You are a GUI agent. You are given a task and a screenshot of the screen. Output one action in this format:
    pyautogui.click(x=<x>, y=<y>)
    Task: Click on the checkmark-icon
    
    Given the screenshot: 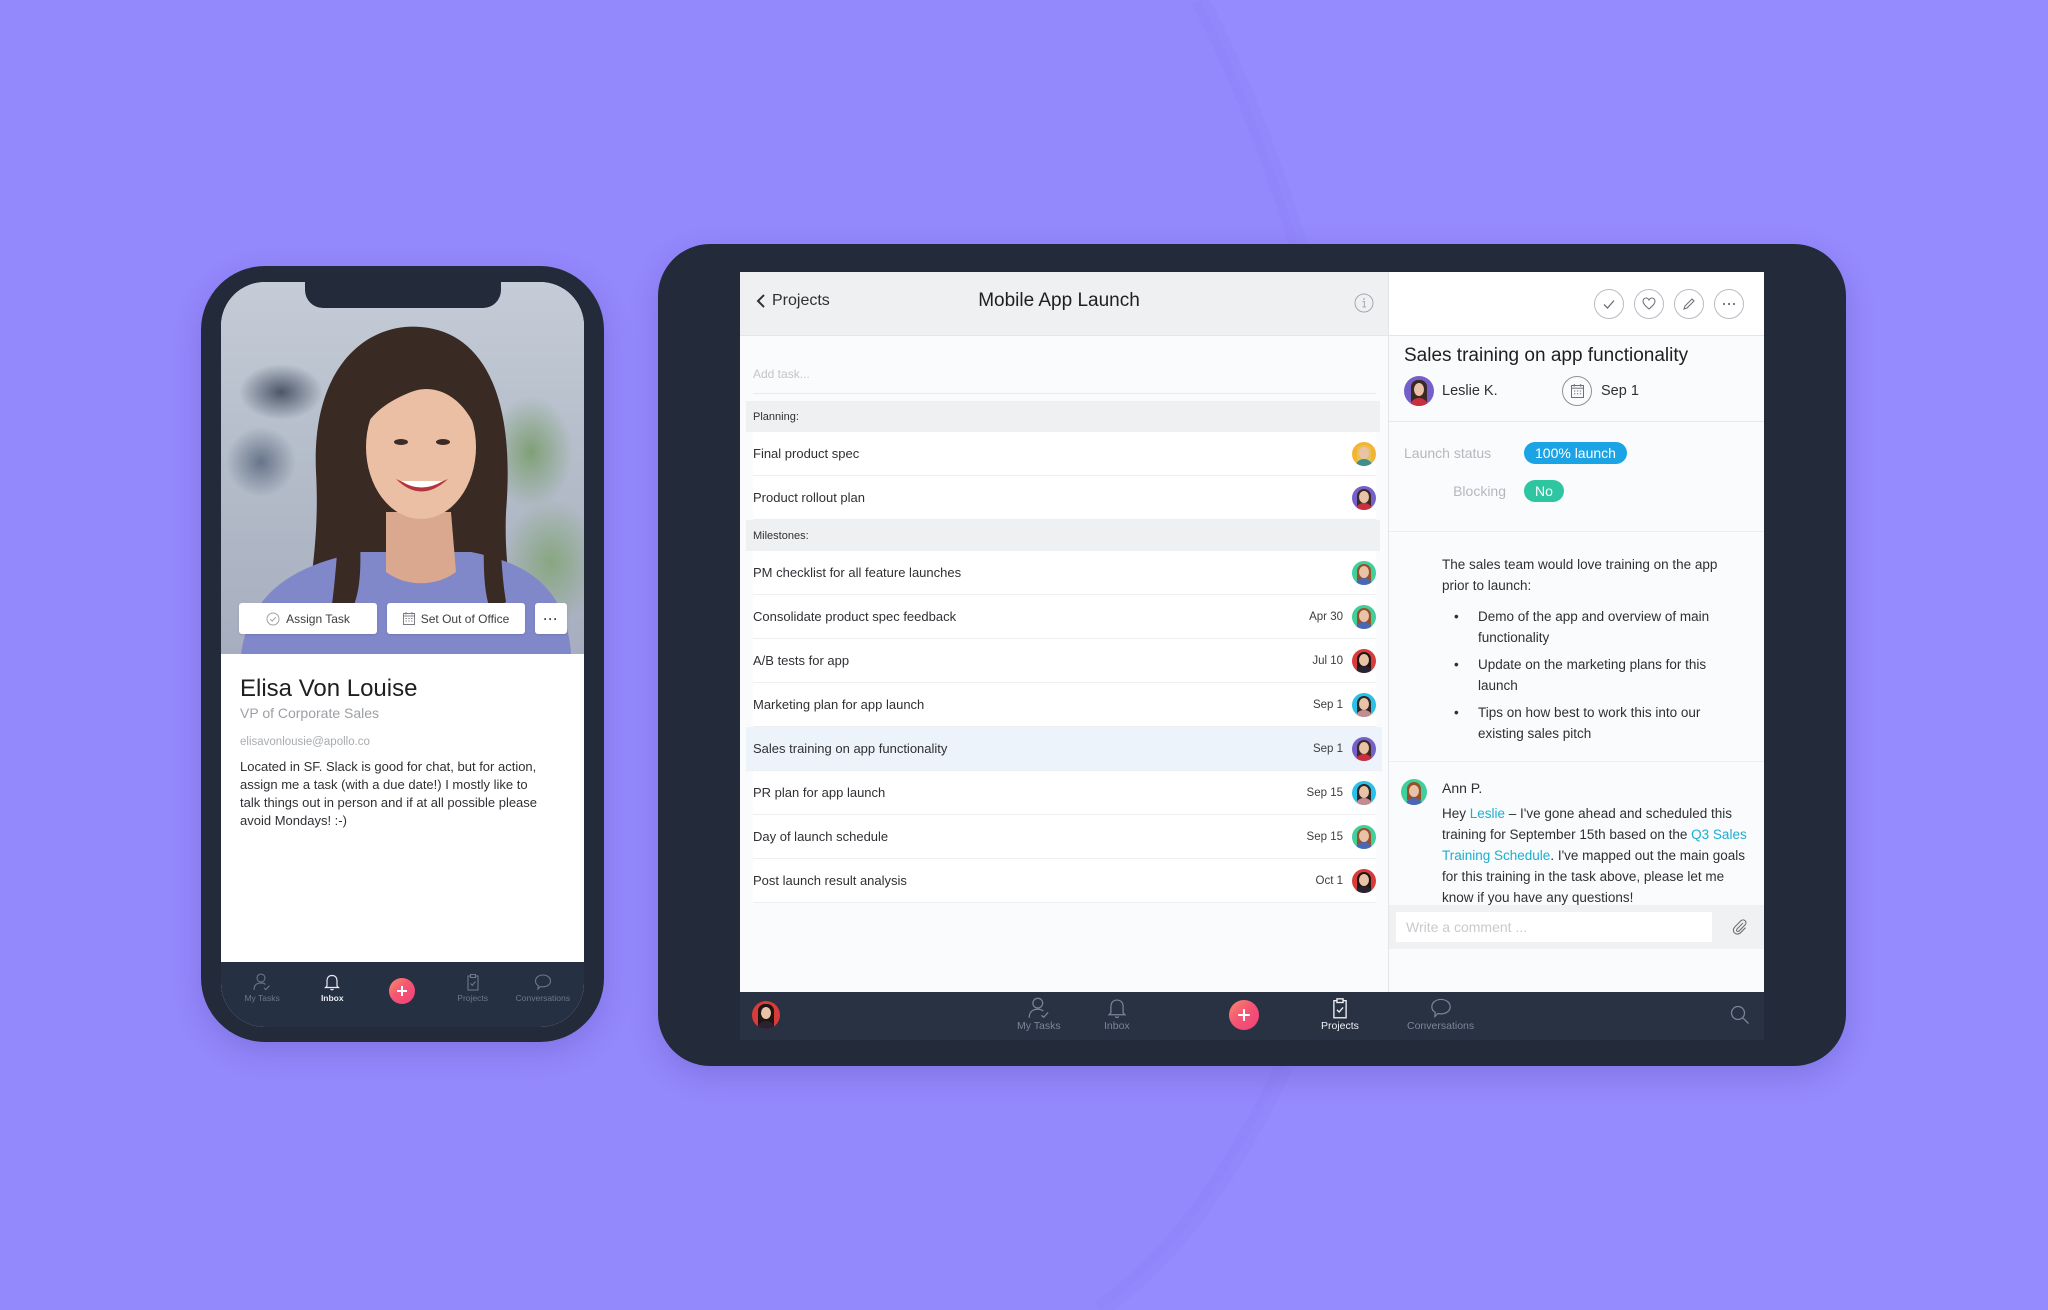 What is the action you would take?
    pyautogui.click(x=1609, y=304)
    